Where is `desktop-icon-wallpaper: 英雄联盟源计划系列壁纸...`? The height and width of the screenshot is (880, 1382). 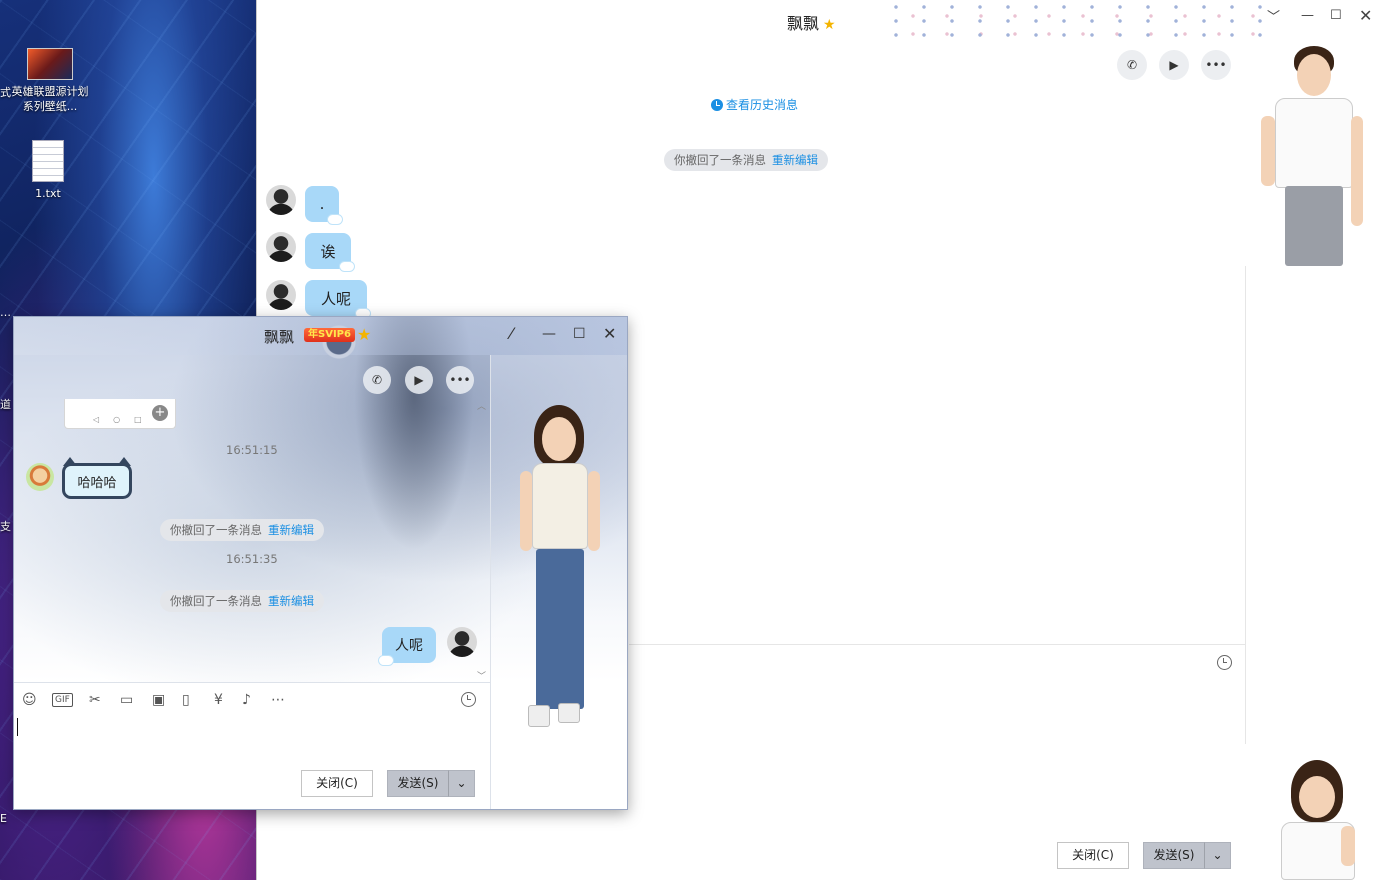
desktop-icon-wallpaper: 英雄联盟源计划系列壁纸... is located at coordinates (50, 81).